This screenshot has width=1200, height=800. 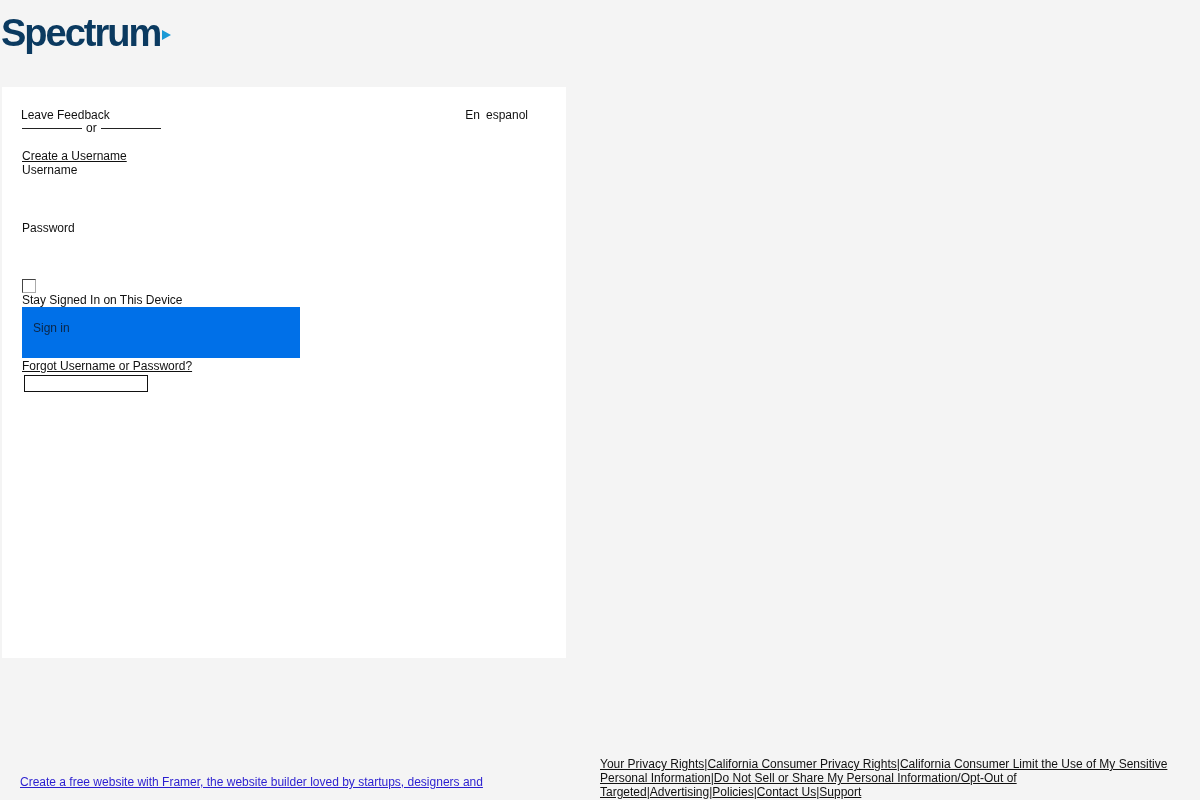 I want to click on language-option: En, so click(x=472, y=115).